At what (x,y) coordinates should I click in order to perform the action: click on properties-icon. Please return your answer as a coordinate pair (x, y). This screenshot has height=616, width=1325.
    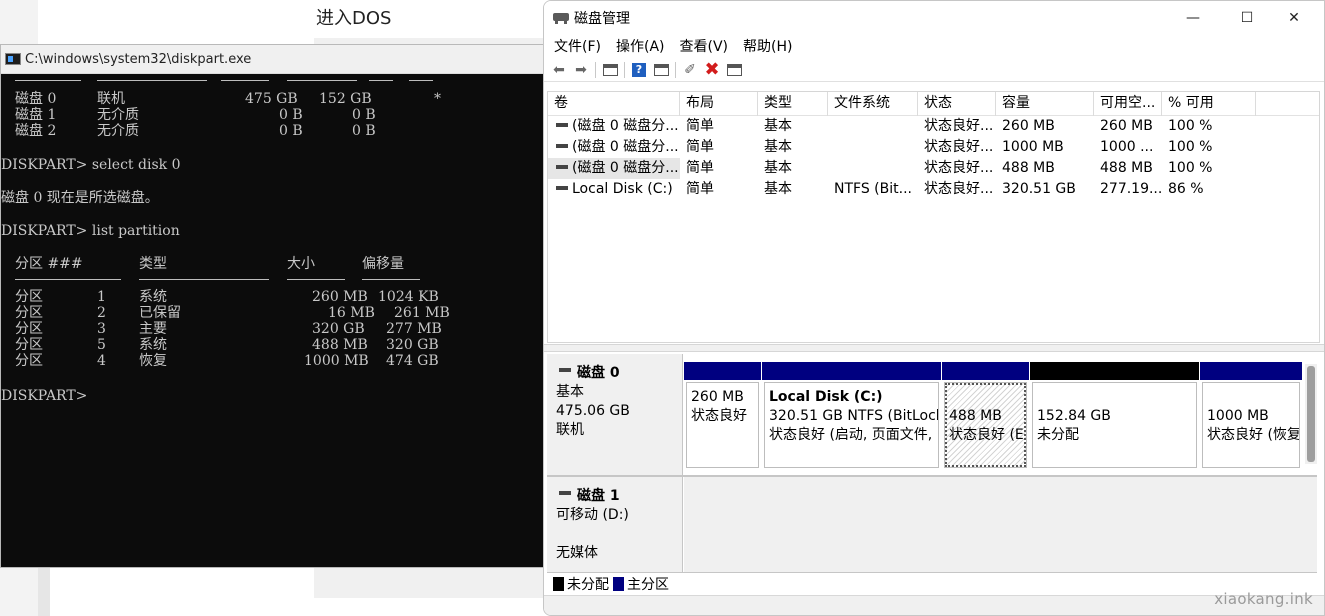
    Looking at the image, I should click on (610, 70).